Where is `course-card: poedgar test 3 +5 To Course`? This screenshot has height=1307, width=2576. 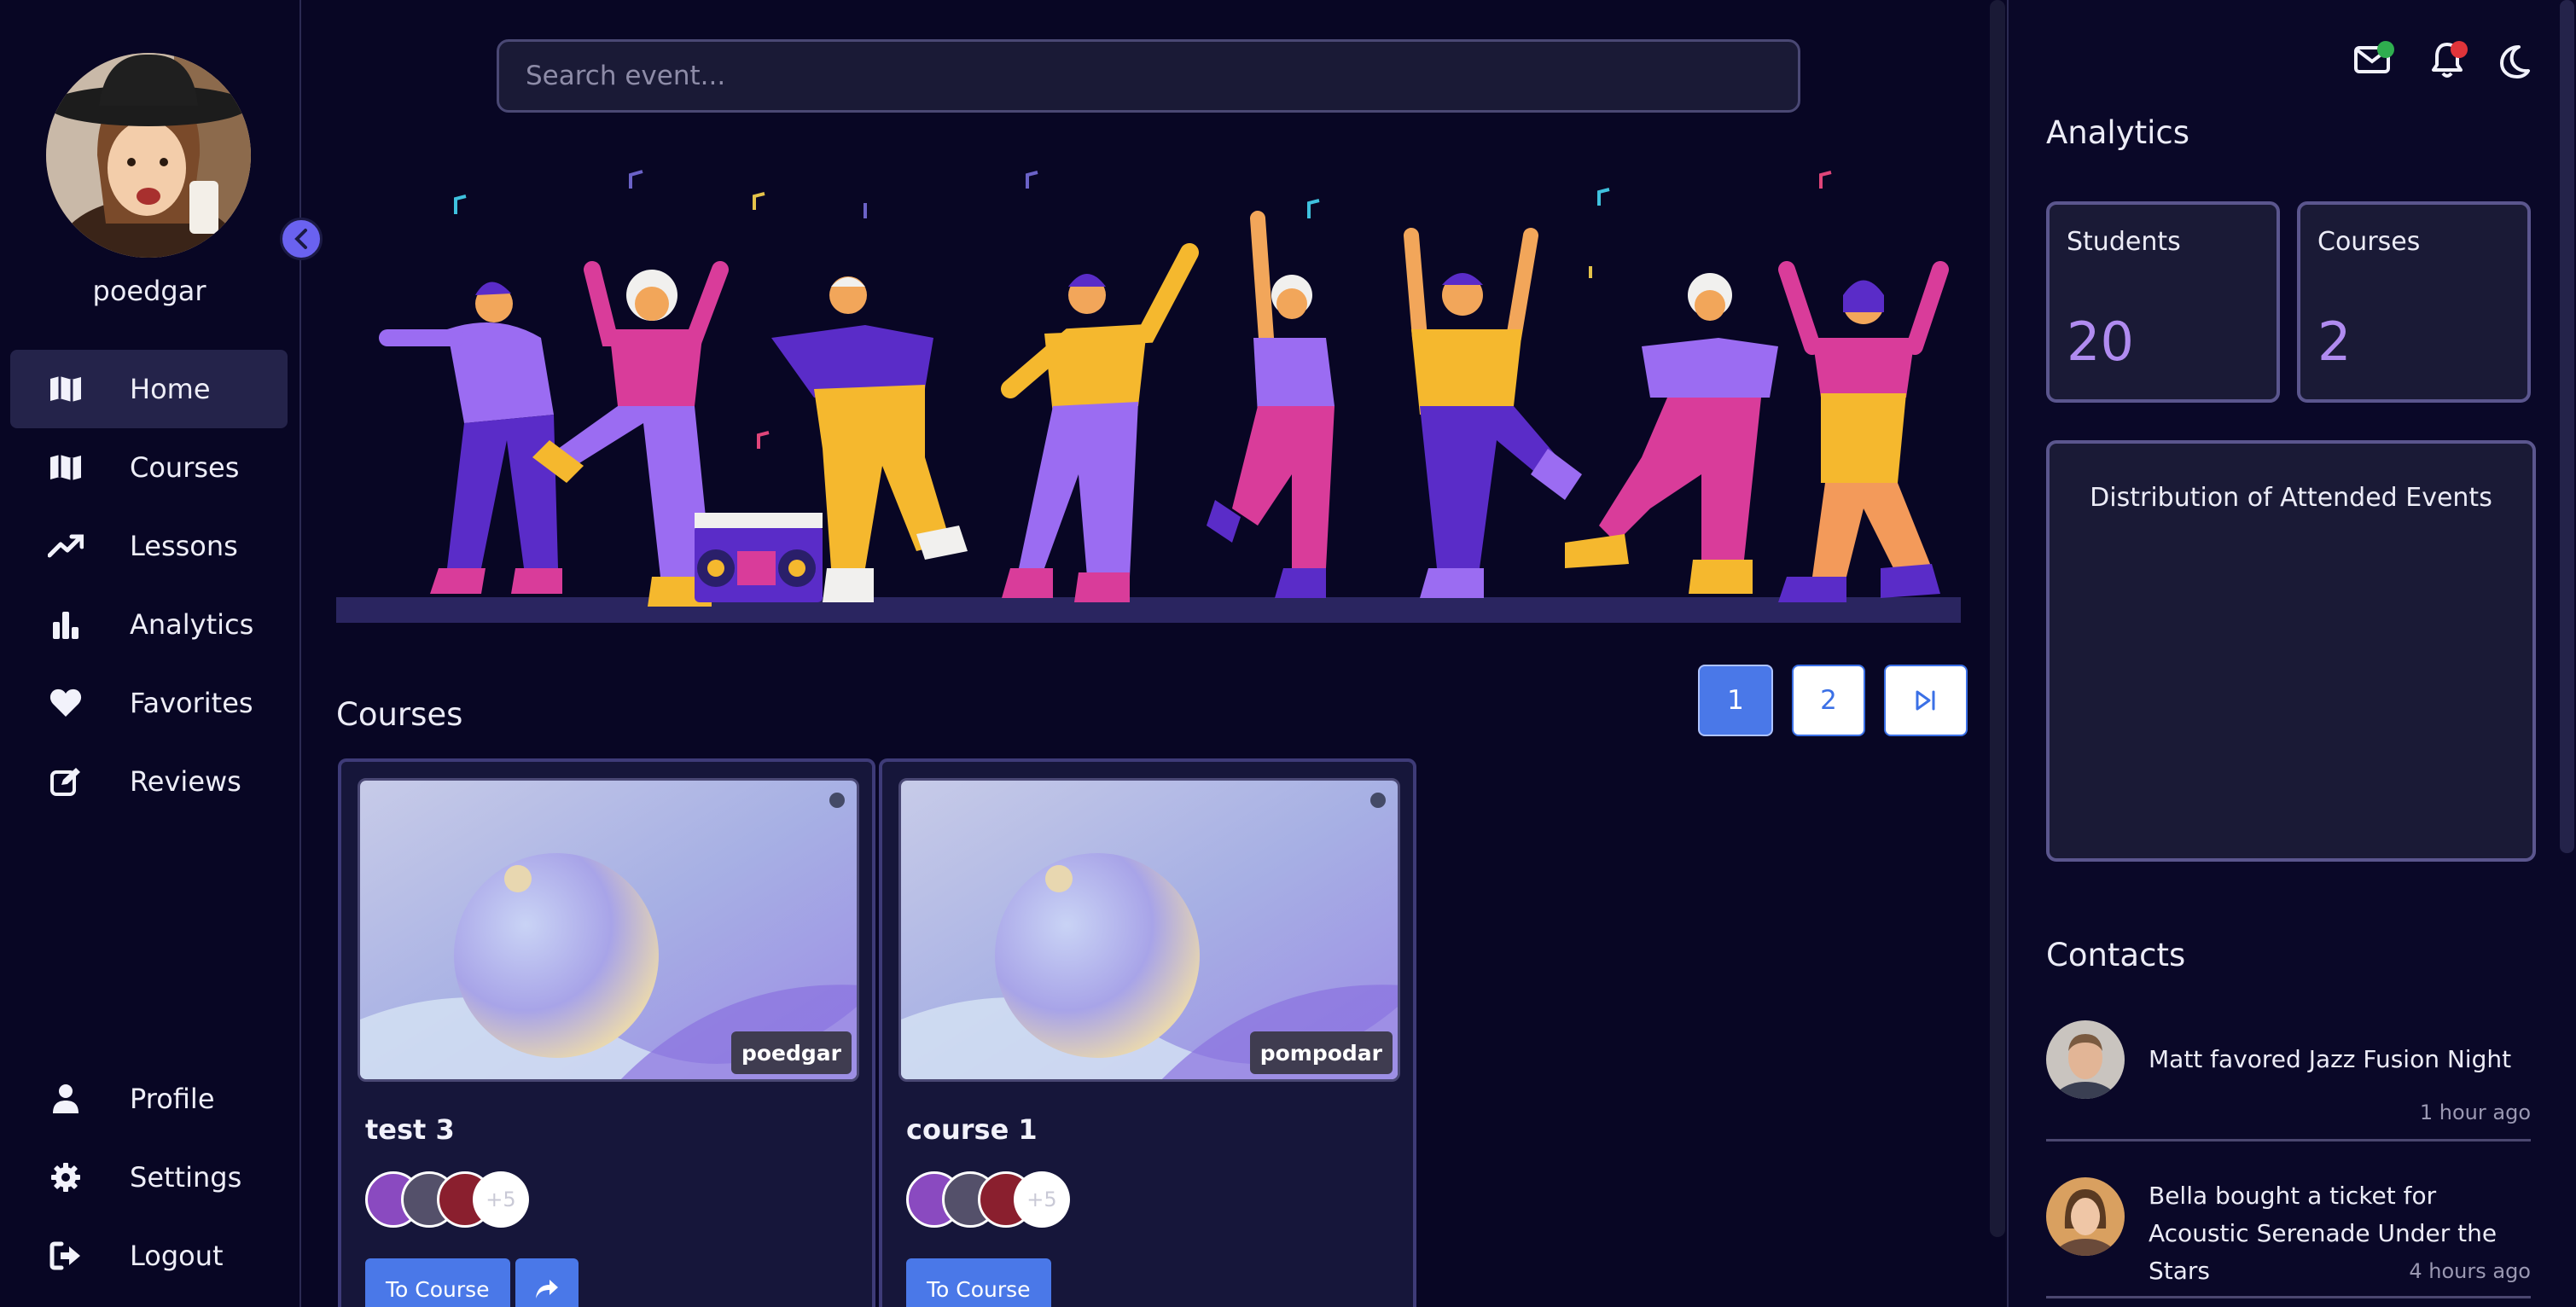 course-card: poedgar test 3 +5 To Course is located at coordinates (606, 1032).